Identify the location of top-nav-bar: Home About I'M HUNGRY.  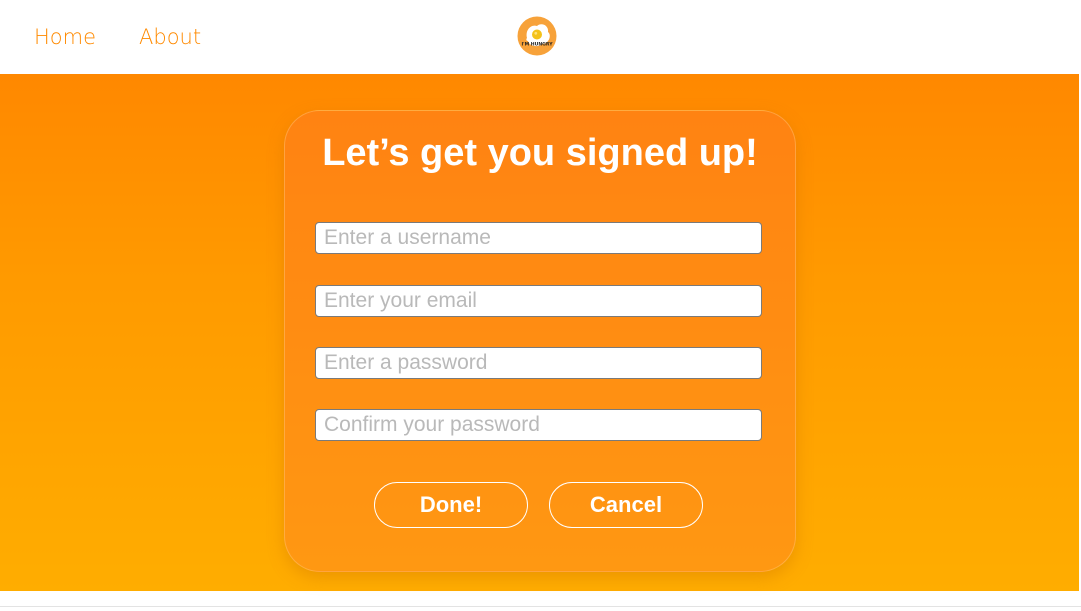
(540, 37).